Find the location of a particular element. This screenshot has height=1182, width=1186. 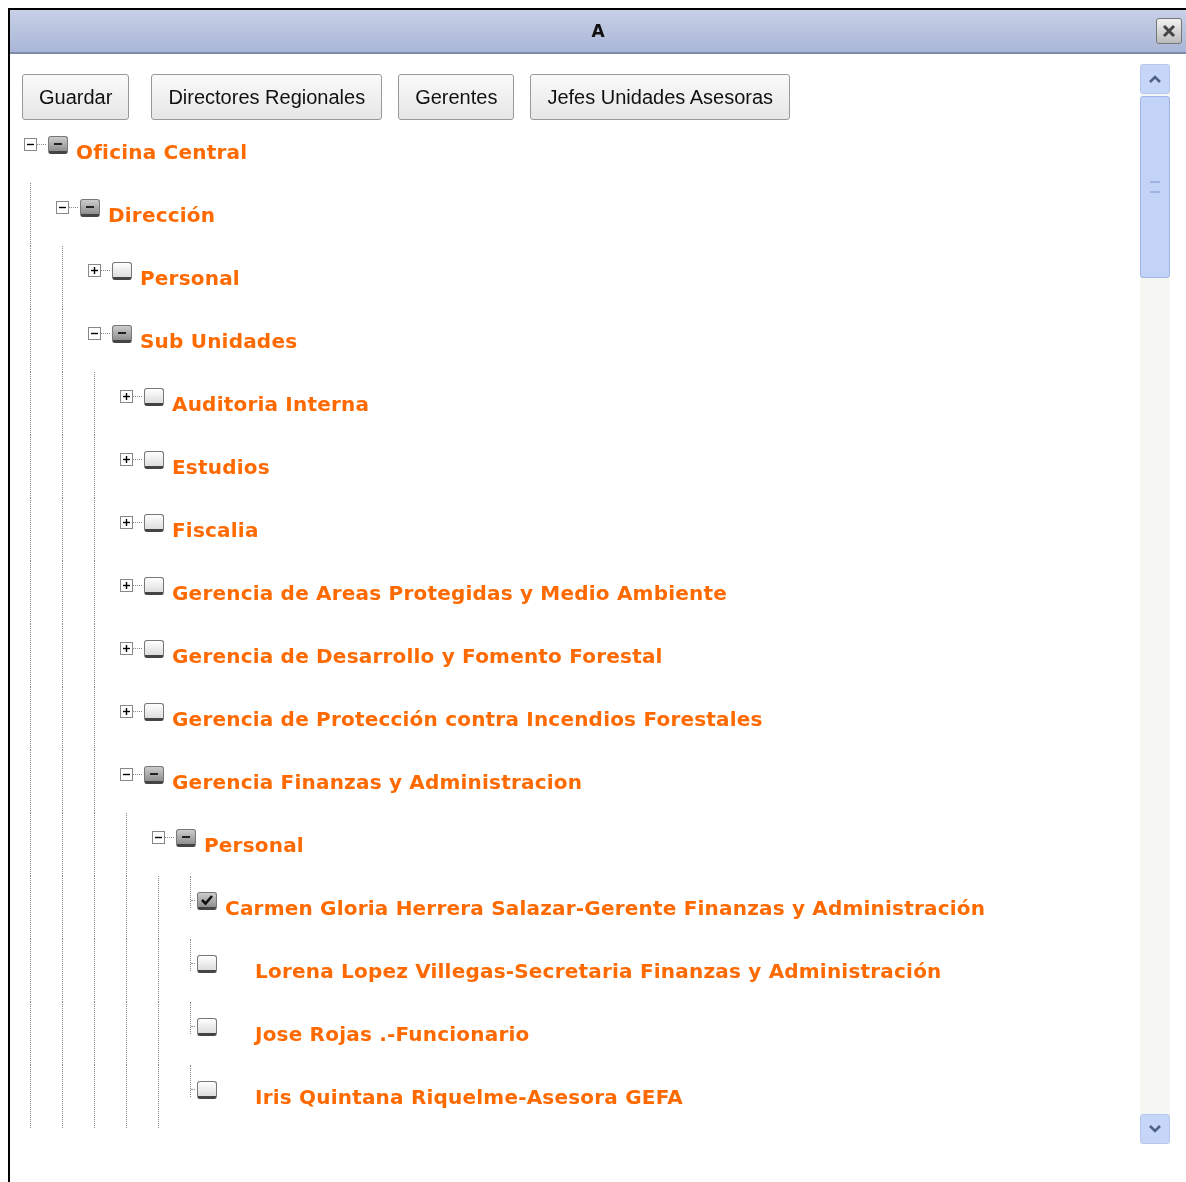

tree-item: Fiscalia is located at coordinates (215, 529).